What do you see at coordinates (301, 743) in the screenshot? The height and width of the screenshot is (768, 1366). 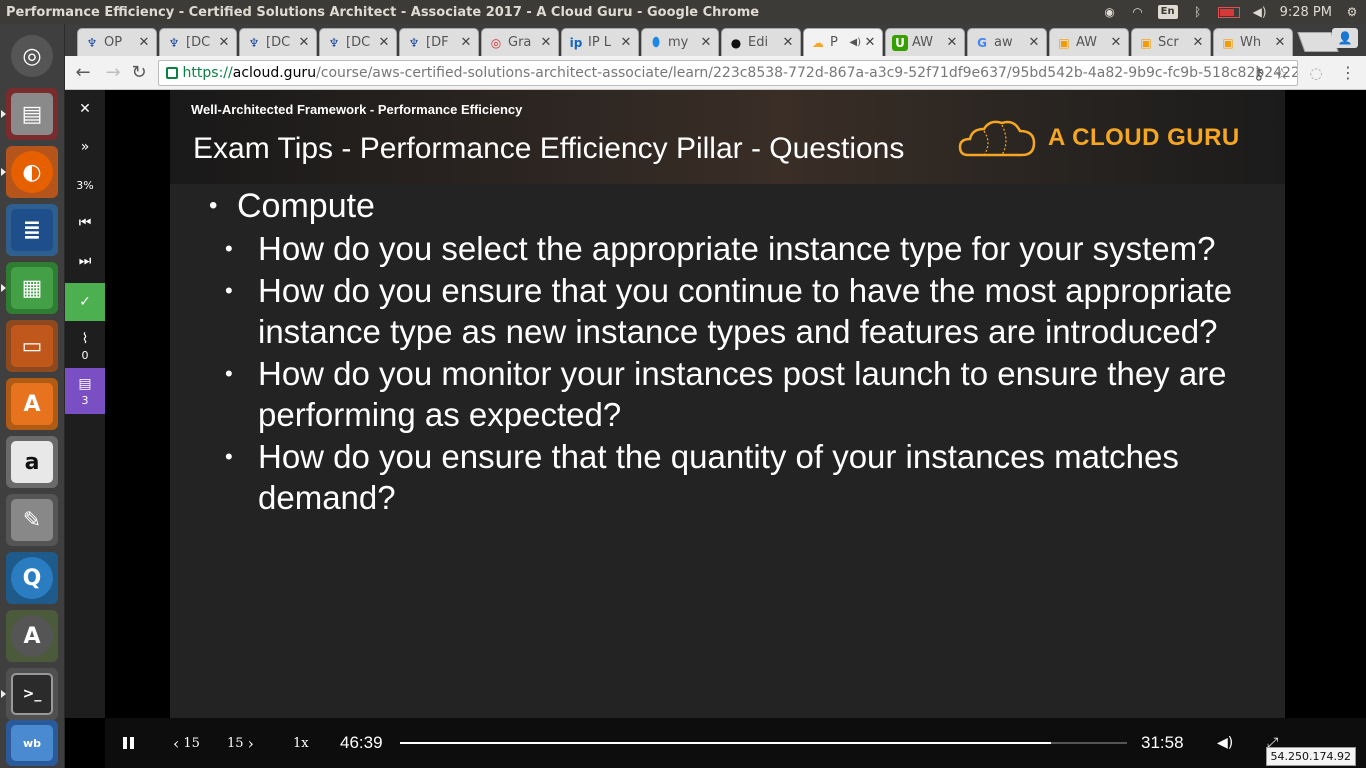 I see `playback-speed-button: 1x` at bounding box center [301, 743].